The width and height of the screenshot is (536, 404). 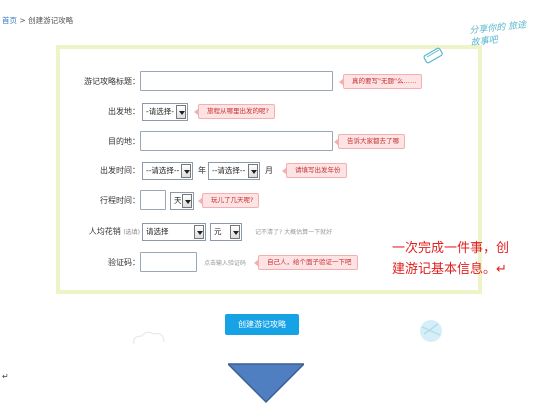 What do you see at coordinates (236, 141) in the screenshot?
I see `destination-input` at bounding box center [236, 141].